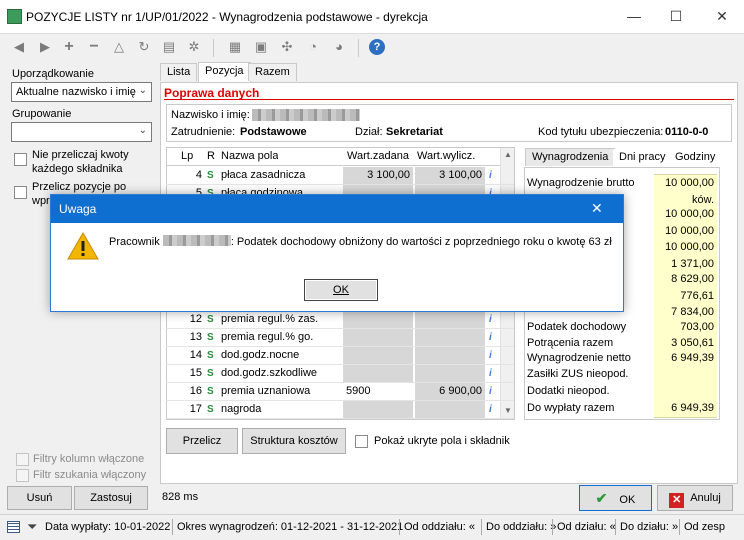 This screenshot has width=744, height=540. What do you see at coordinates (144, 47) in the screenshot?
I see `refresh-icon: ↻` at bounding box center [144, 47].